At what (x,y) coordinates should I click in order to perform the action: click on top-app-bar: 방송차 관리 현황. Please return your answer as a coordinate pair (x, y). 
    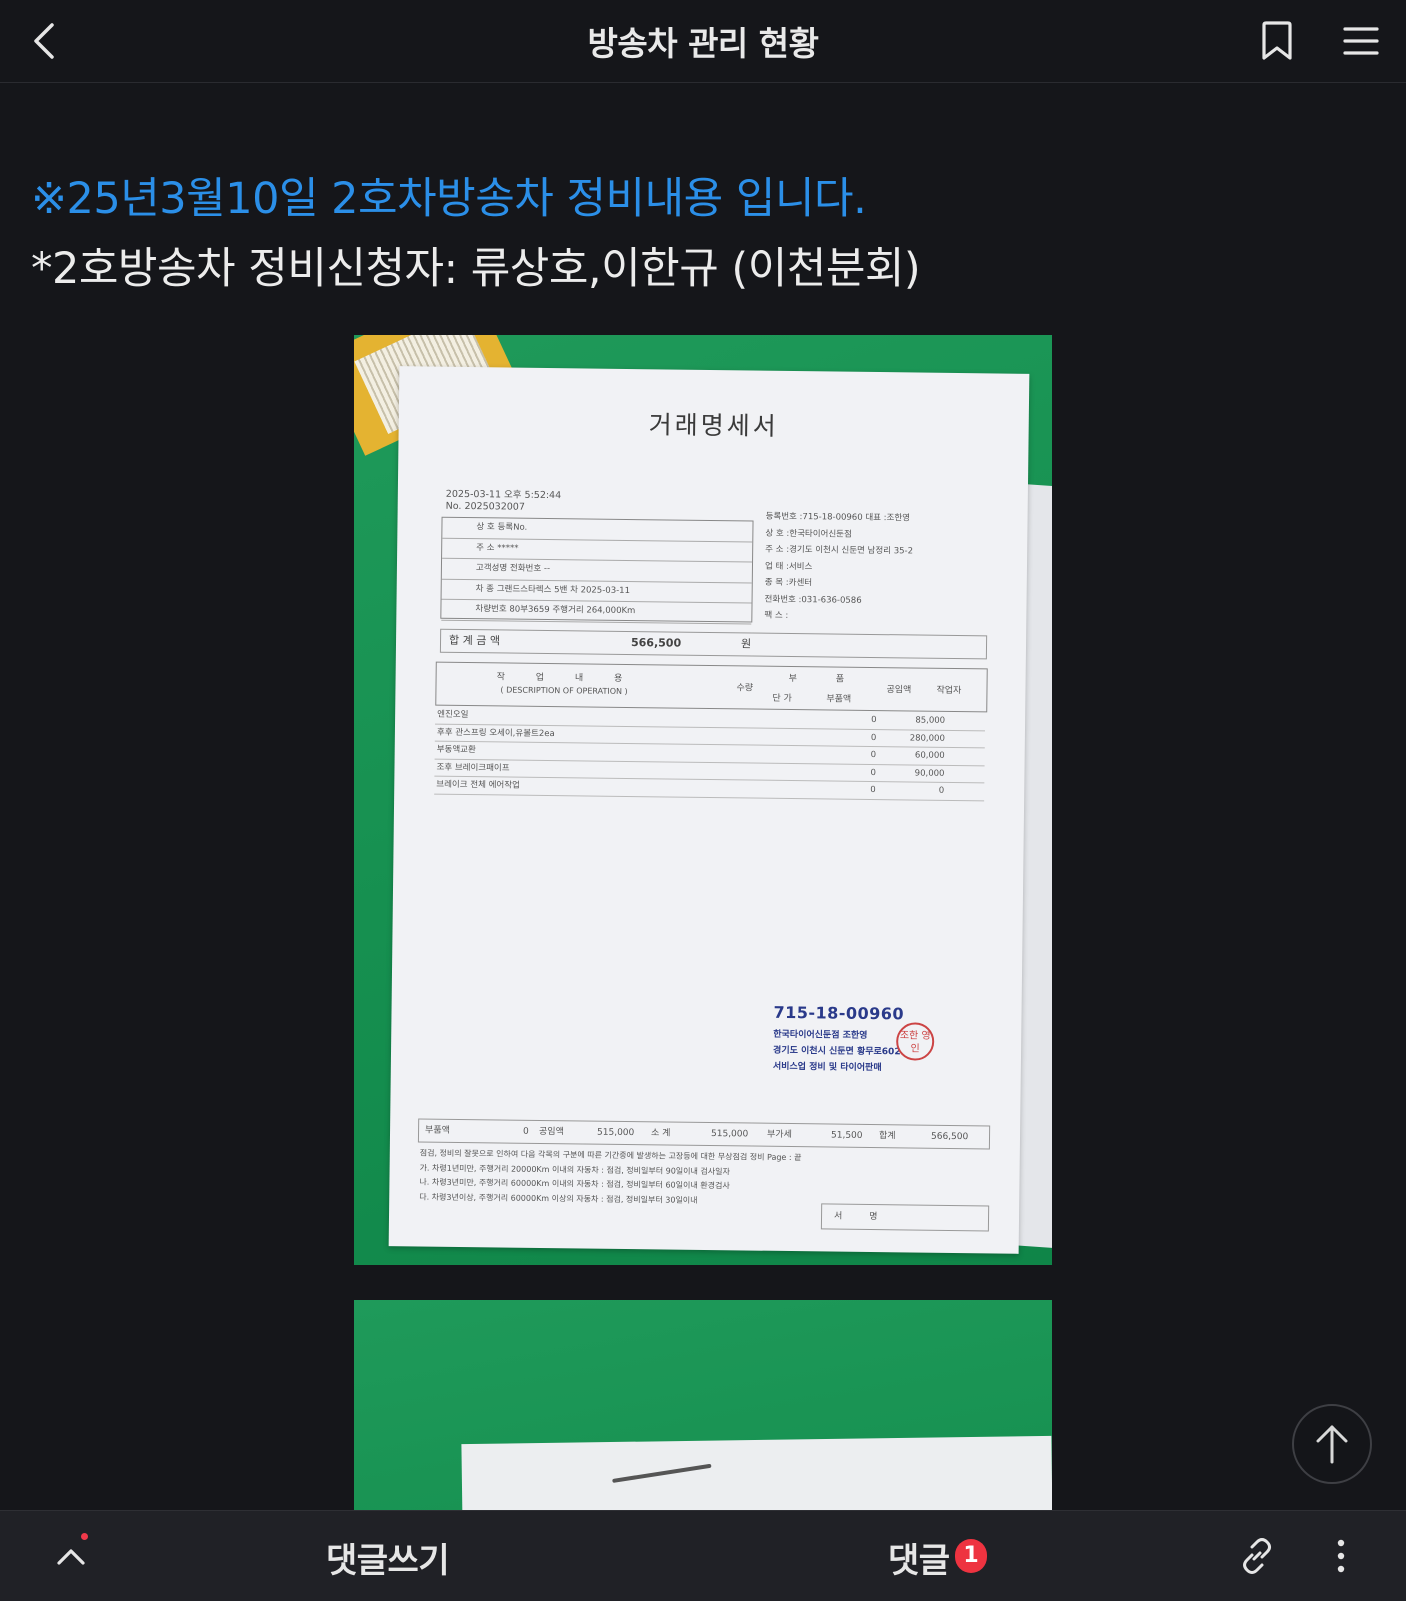
    Looking at the image, I should click on (703, 41).